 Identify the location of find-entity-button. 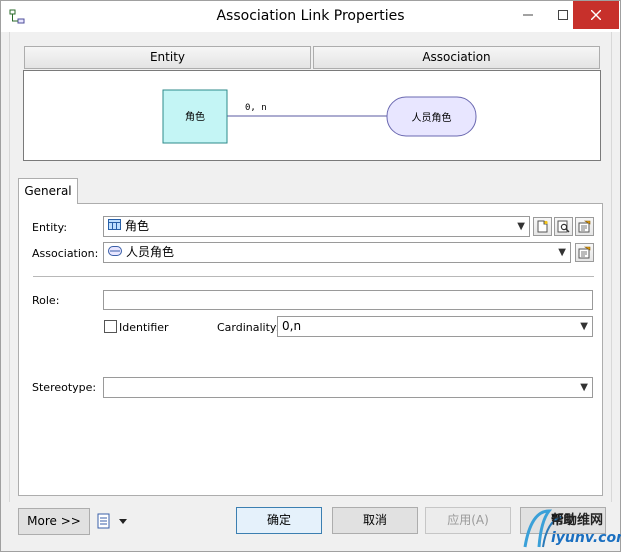
(563, 226).